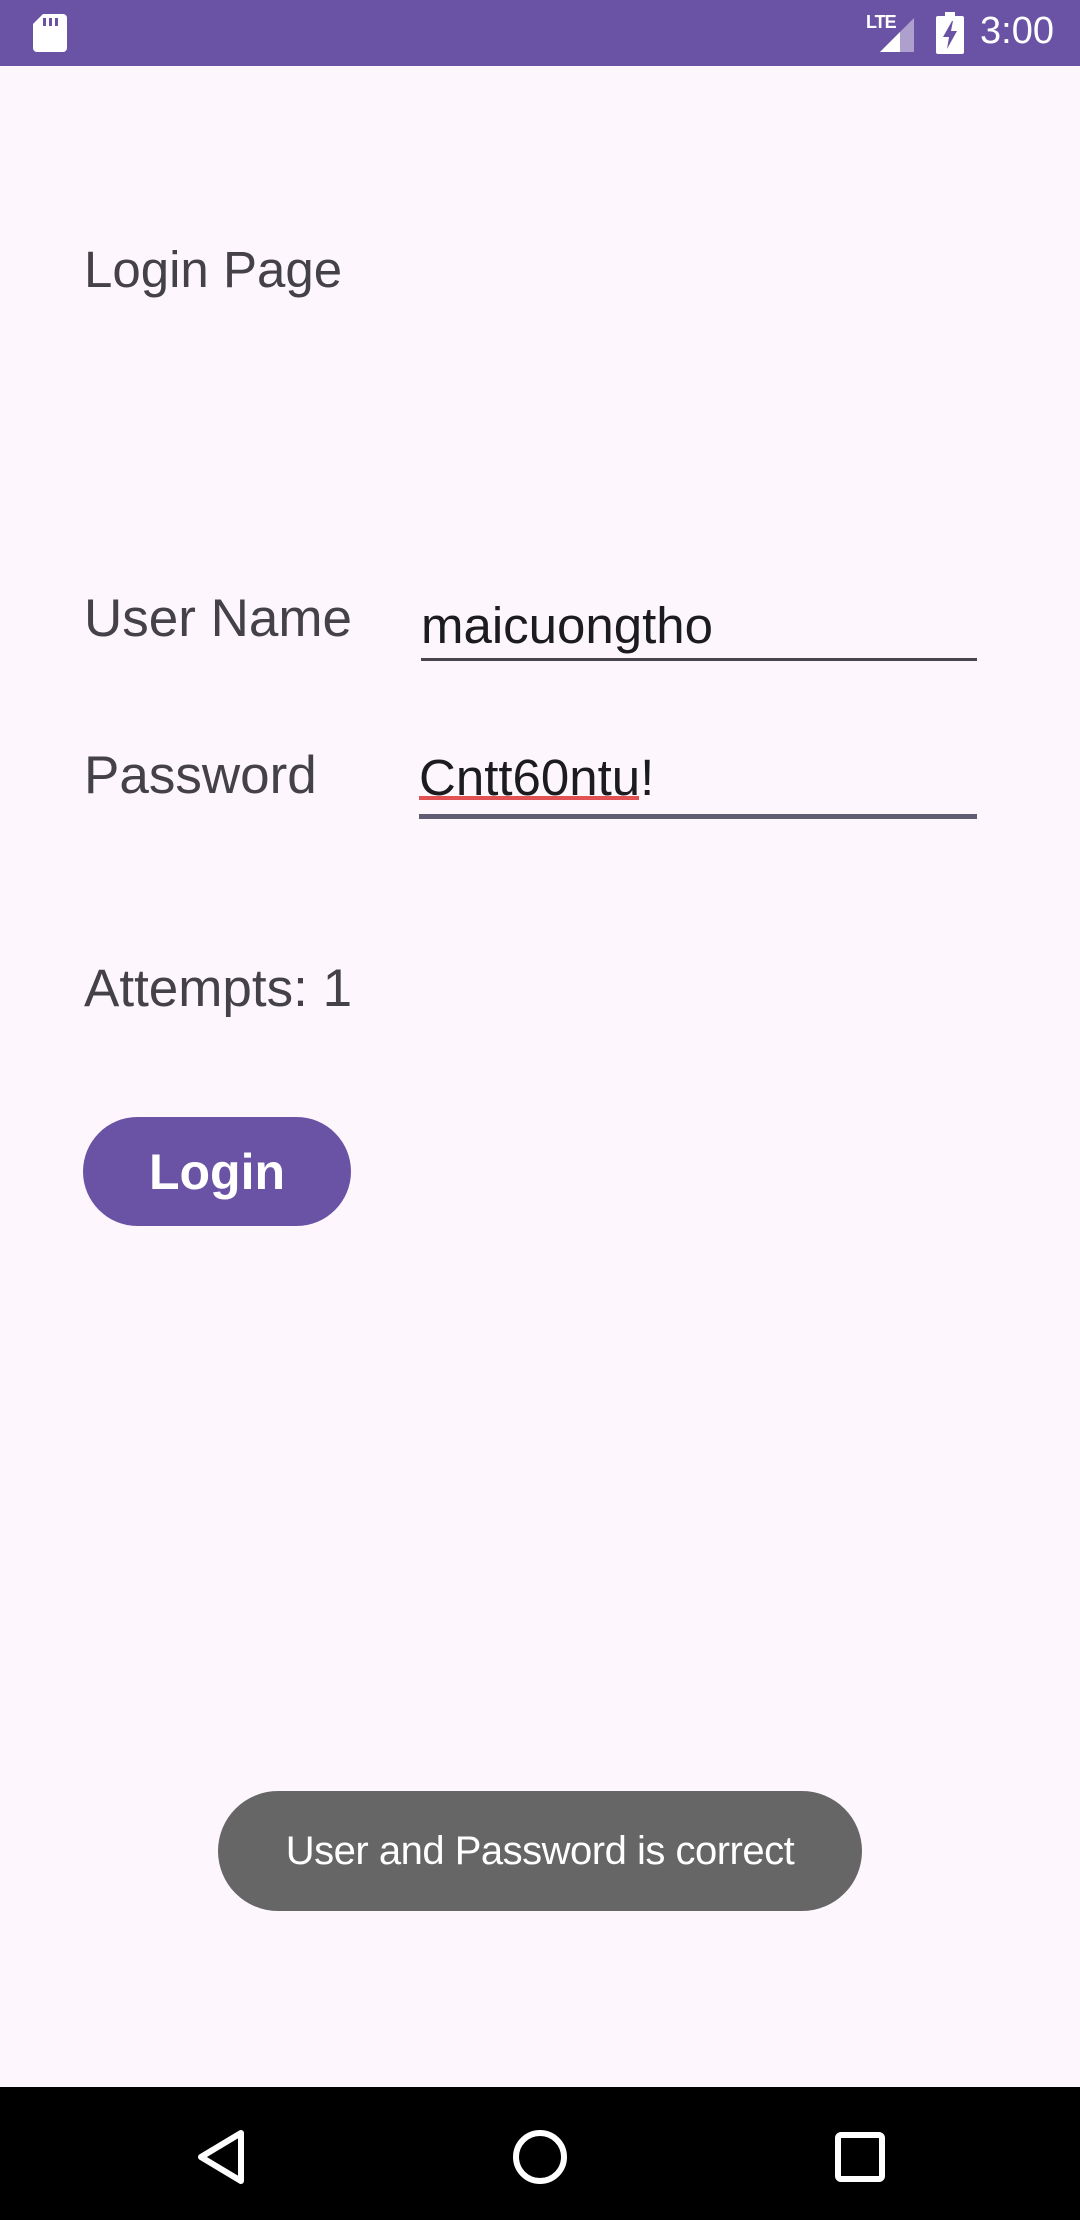 This screenshot has height=2220, width=1080. What do you see at coordinates (529, 798) in the screenshot?
I see `spellcheck-underline` at bounding box center [529, 798].